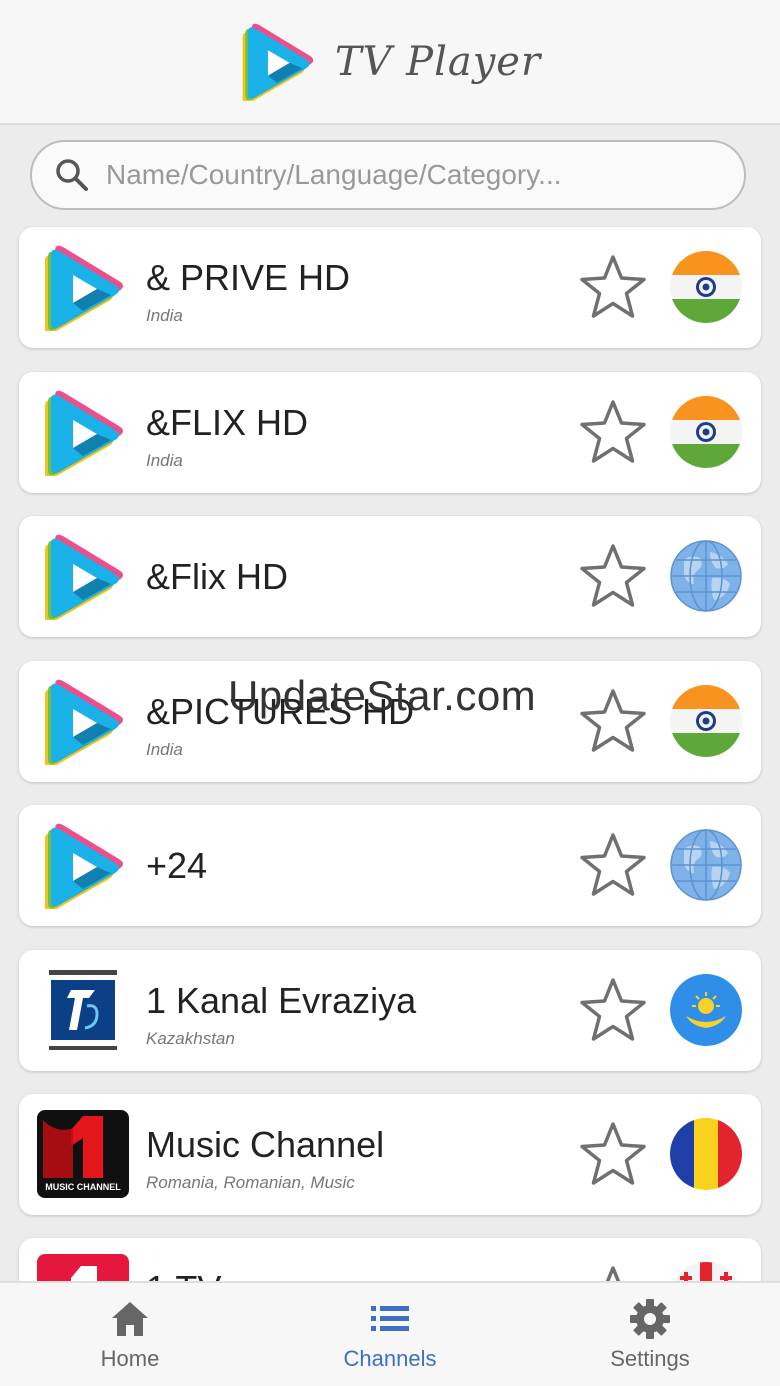  Describe the element at coordinates (72, 175) in the screenshot. I see `search-icon` at that location.